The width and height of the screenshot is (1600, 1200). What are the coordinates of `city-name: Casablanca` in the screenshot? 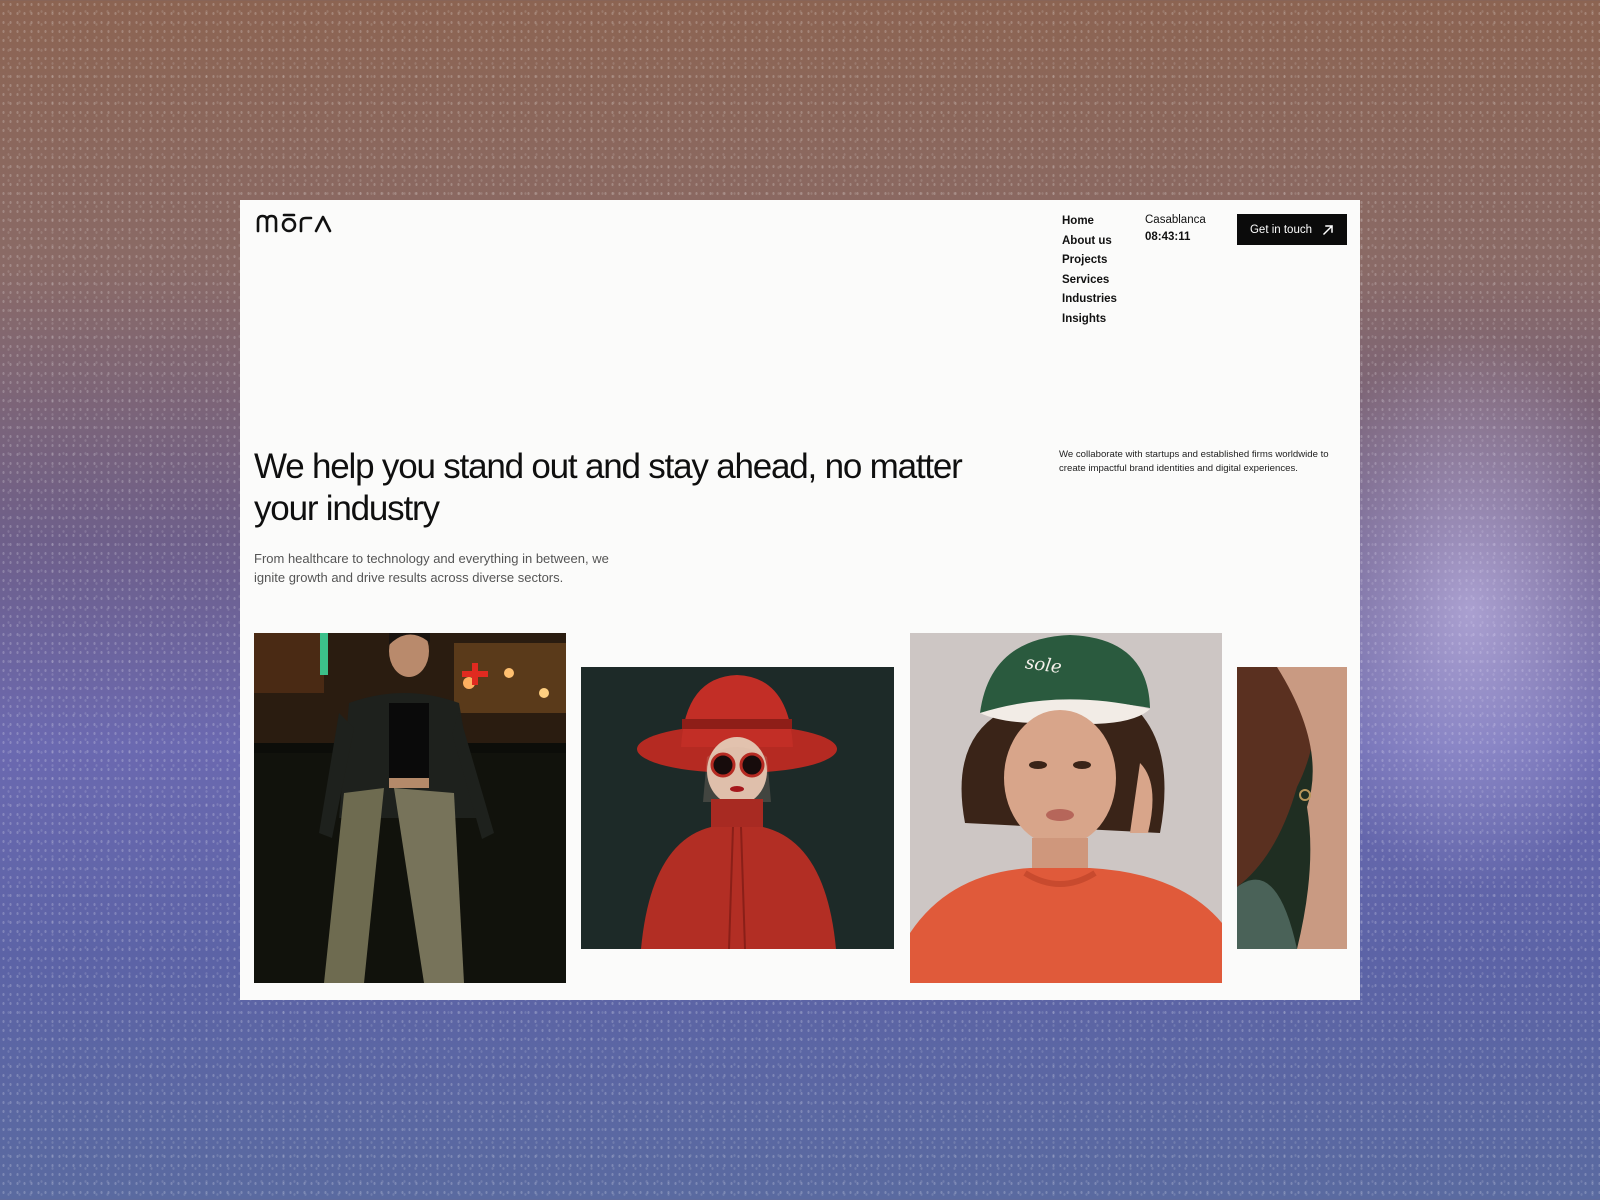 It's located at (1175, 220).